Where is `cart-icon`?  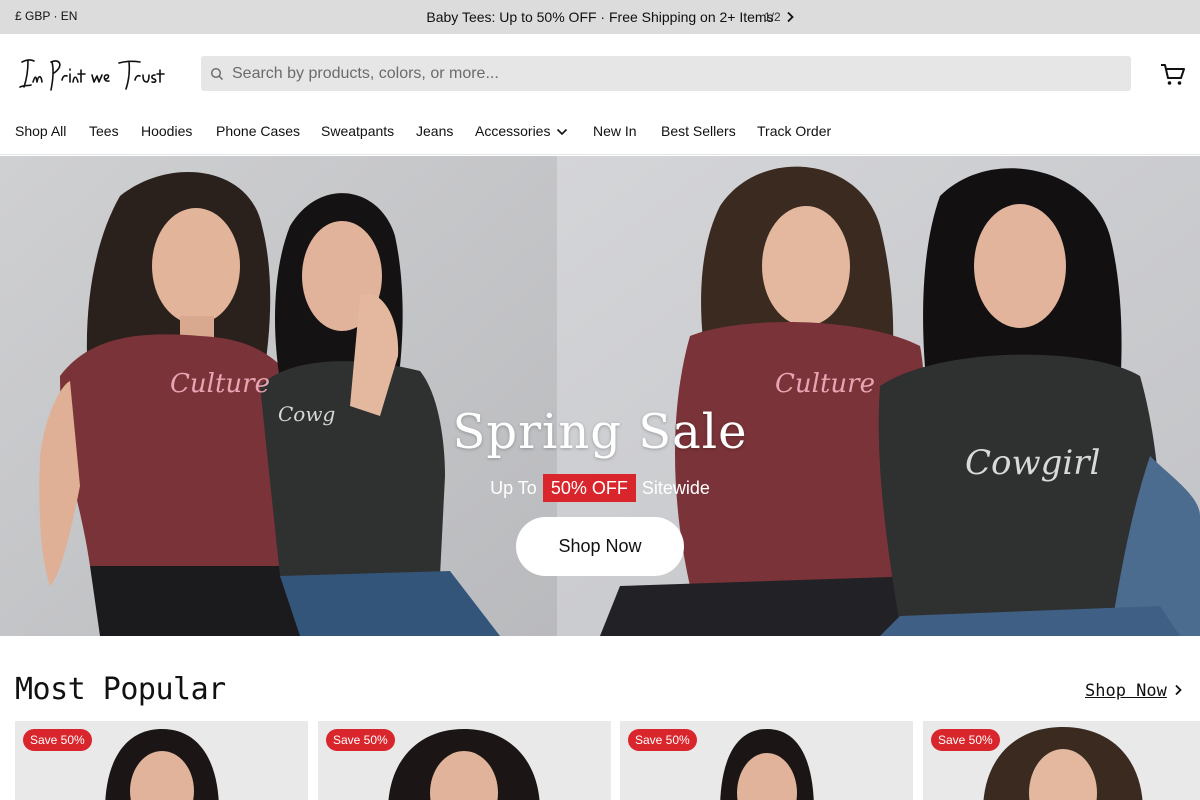
cart-icon is located at coordinates (1173, 74).